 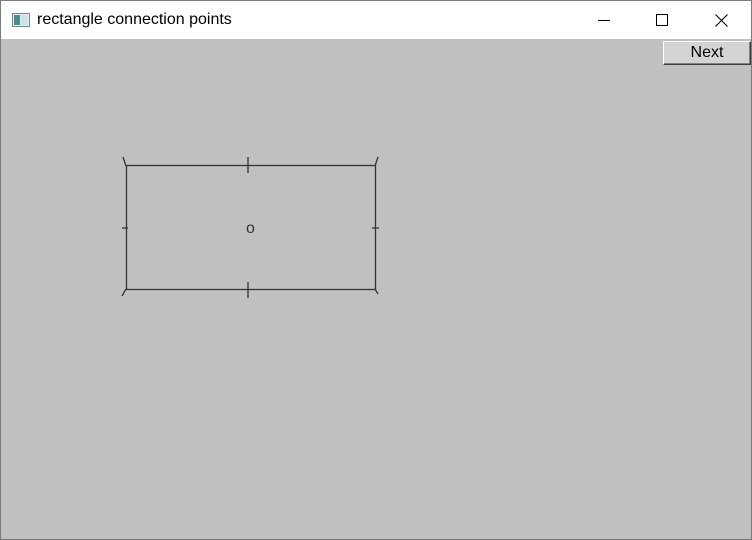 I want to click on close-icon, so click(x=721, y=20).